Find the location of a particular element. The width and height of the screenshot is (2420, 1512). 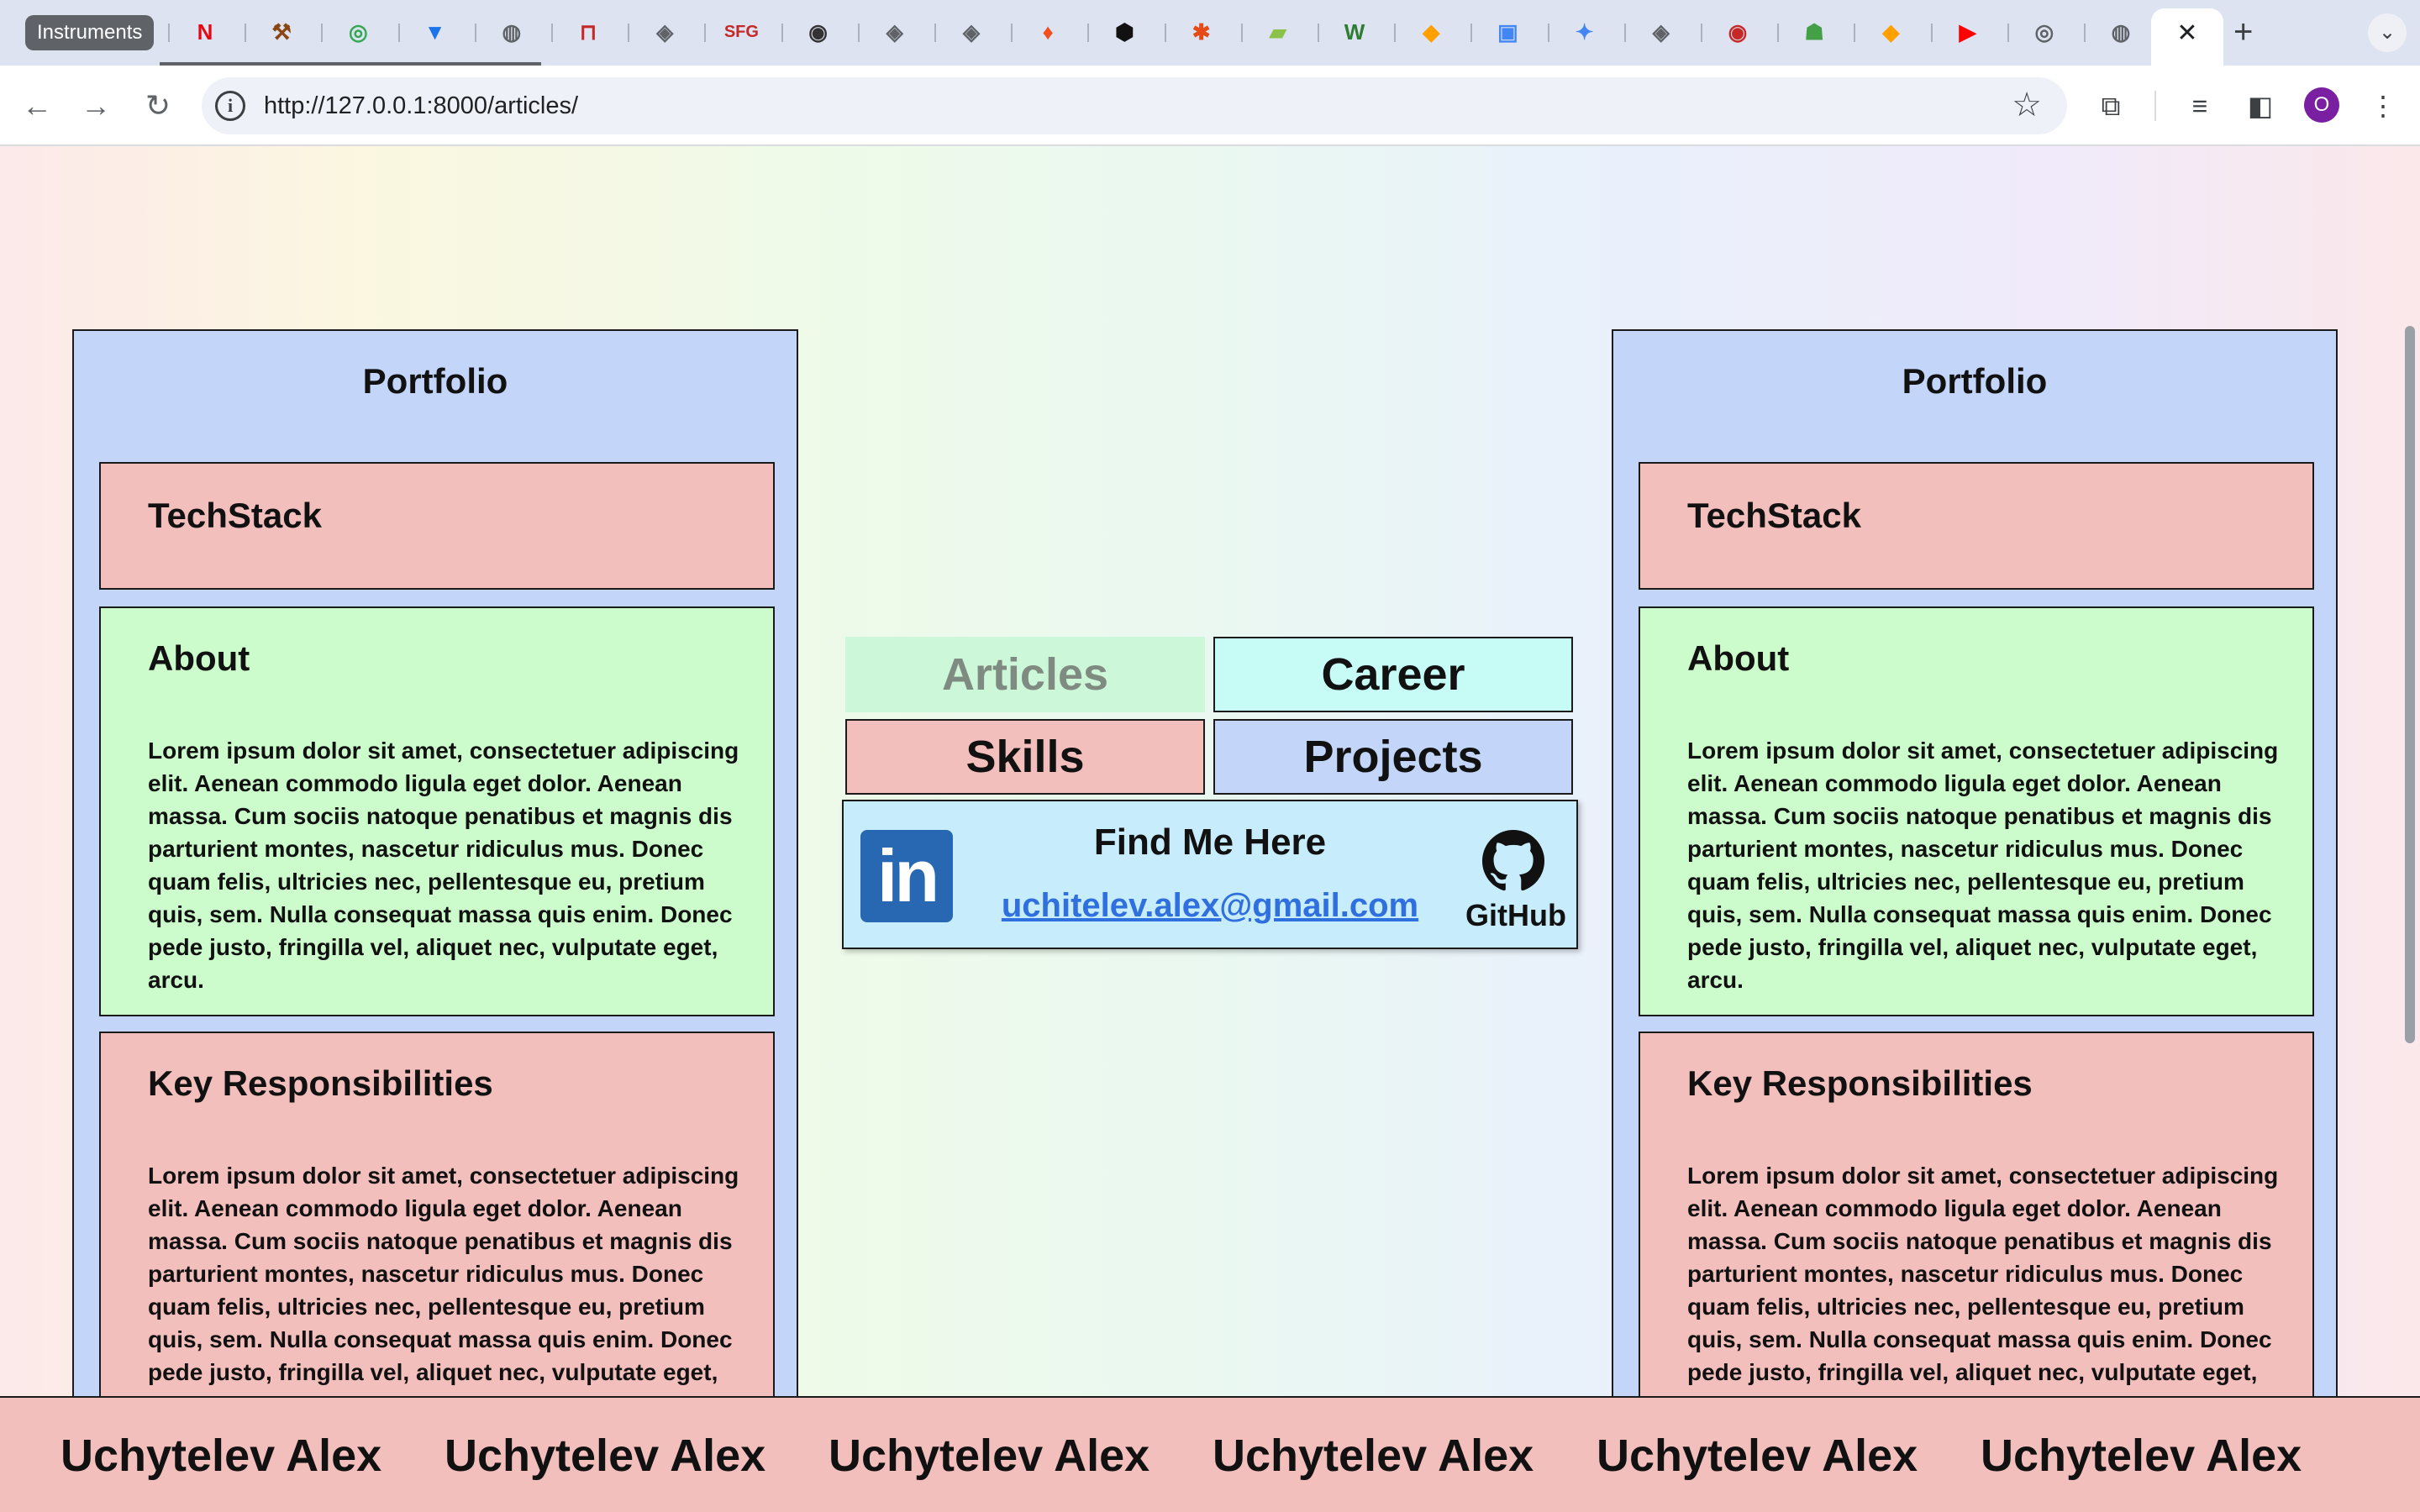

github-link: GitHub is located at coordinates (1515, 881).